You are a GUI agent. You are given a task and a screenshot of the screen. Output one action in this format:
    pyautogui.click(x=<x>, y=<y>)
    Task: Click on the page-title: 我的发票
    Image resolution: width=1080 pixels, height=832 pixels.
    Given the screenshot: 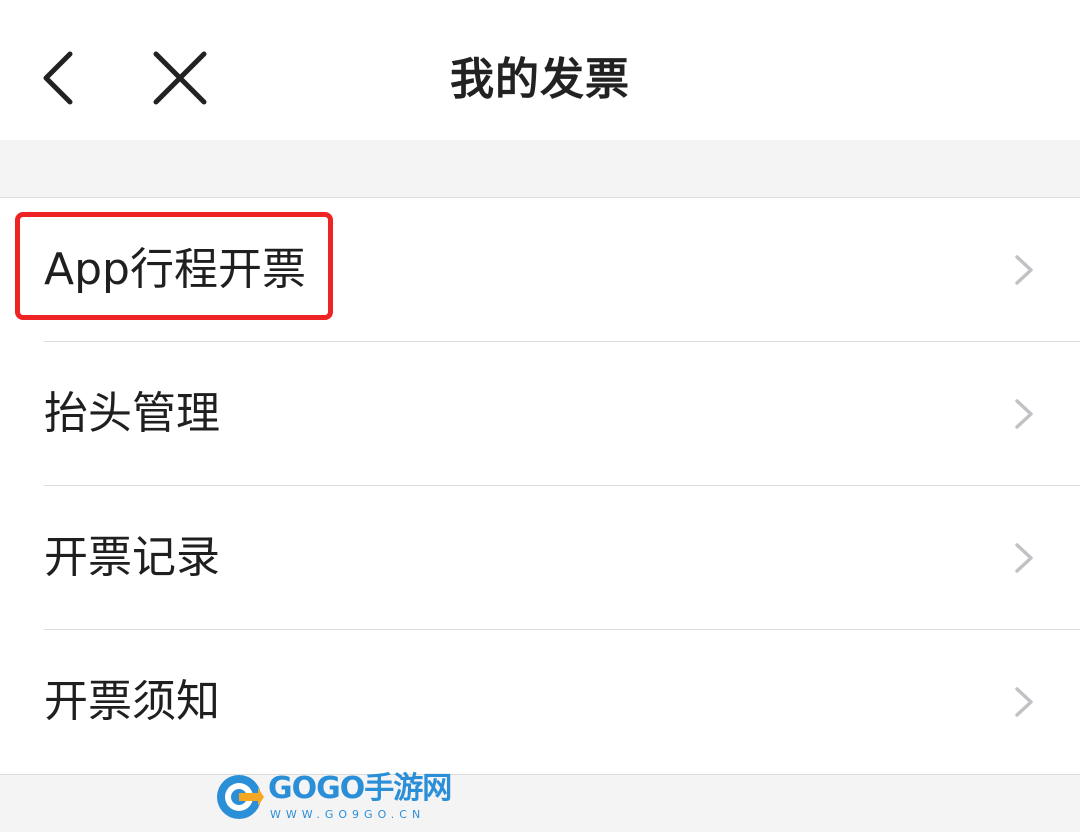 What is the action you would take?
    pyautogui.click(x=540, y=79)
    